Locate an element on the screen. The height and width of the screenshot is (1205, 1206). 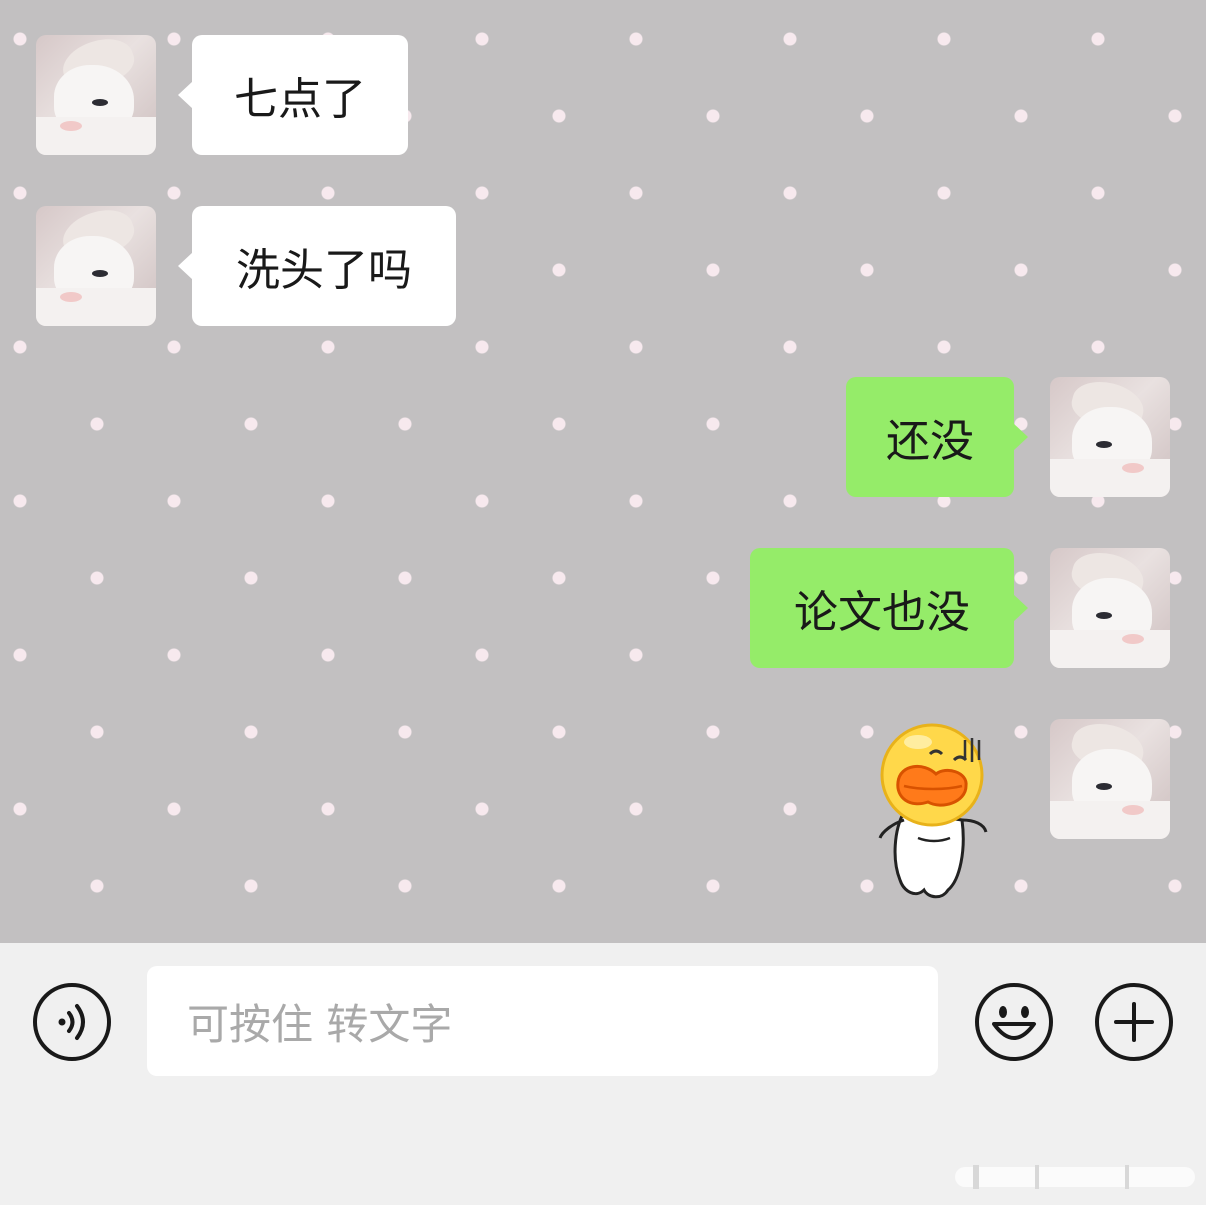
message-text: 论文也没 is located at coordinates (882, 612).